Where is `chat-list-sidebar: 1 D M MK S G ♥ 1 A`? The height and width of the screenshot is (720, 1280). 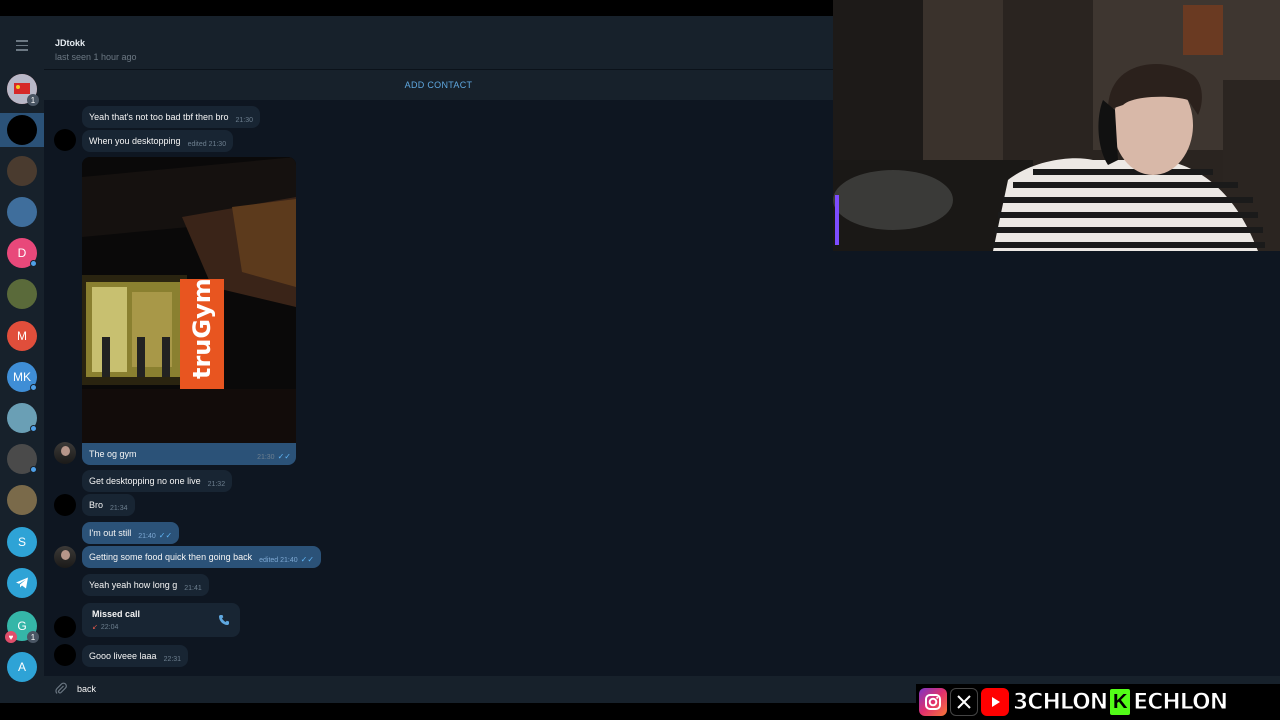
chat-list-sidebar: 1 D M MK S G ♥ 1 A is located at coordinates (22, 361).